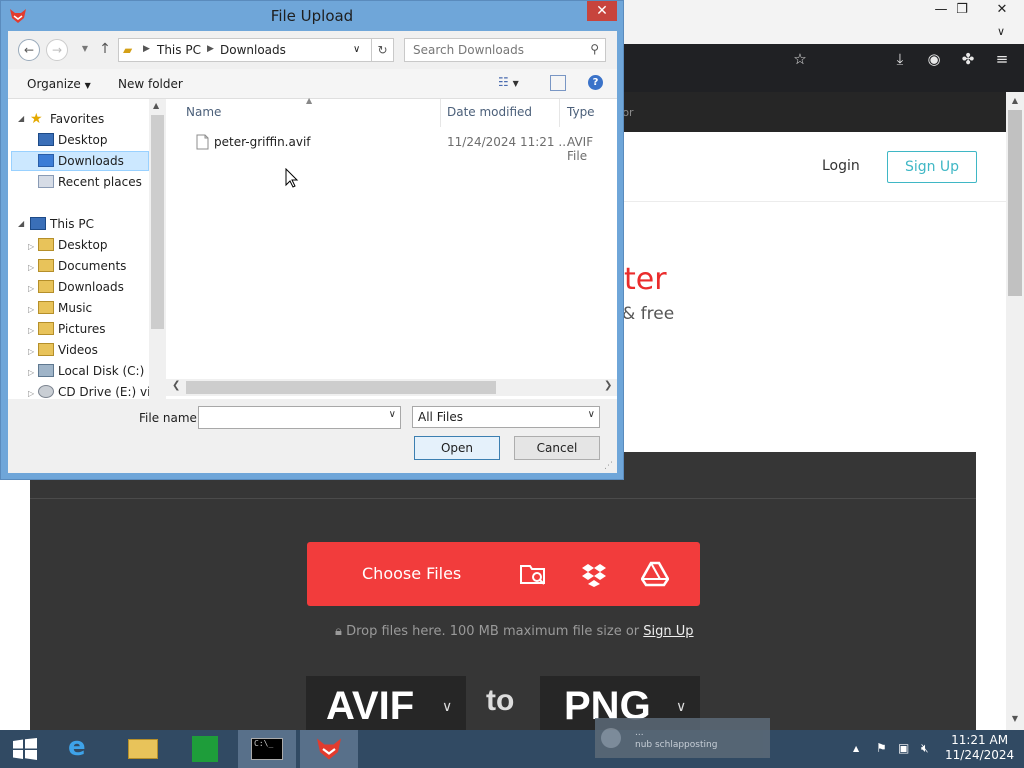 This screenshot has height=768, width=1024. What do you see at coordinates (77, 266) in the screenshot?
I see `tree-item-documents: ▷ Documents` at bounding box center [77, 266].